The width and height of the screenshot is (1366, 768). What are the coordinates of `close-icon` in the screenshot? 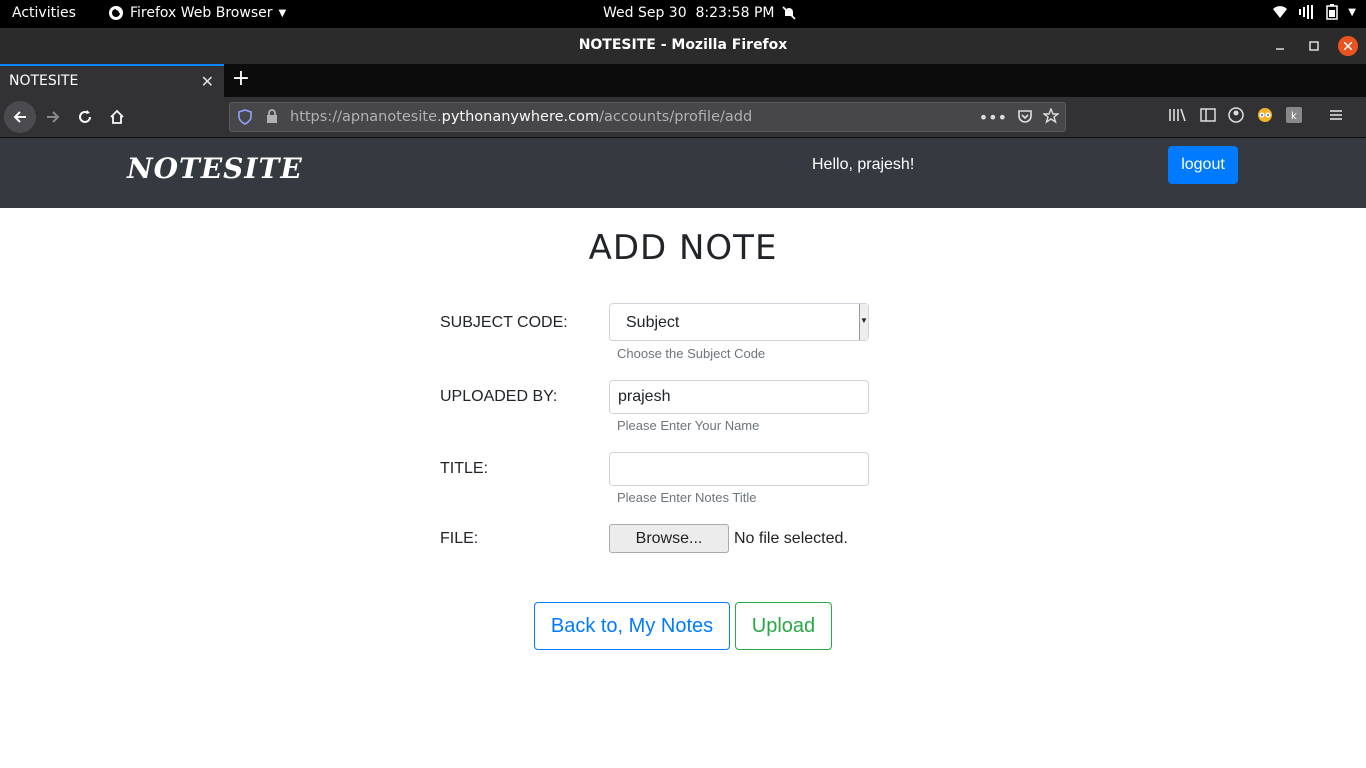 It's located at (1348, 46).